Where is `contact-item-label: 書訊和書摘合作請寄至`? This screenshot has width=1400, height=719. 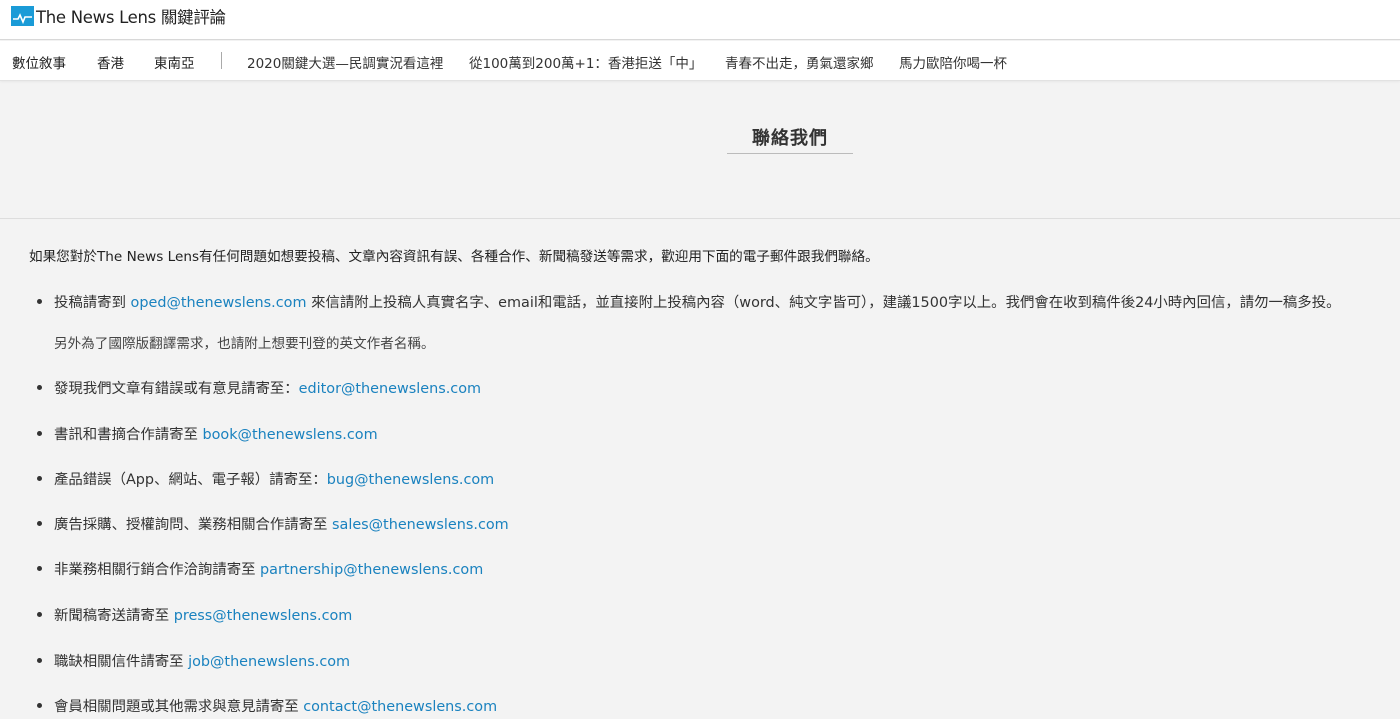 contact-item-label: 書訊和書摘合作請寄至 is located at coordinates (128, 435).